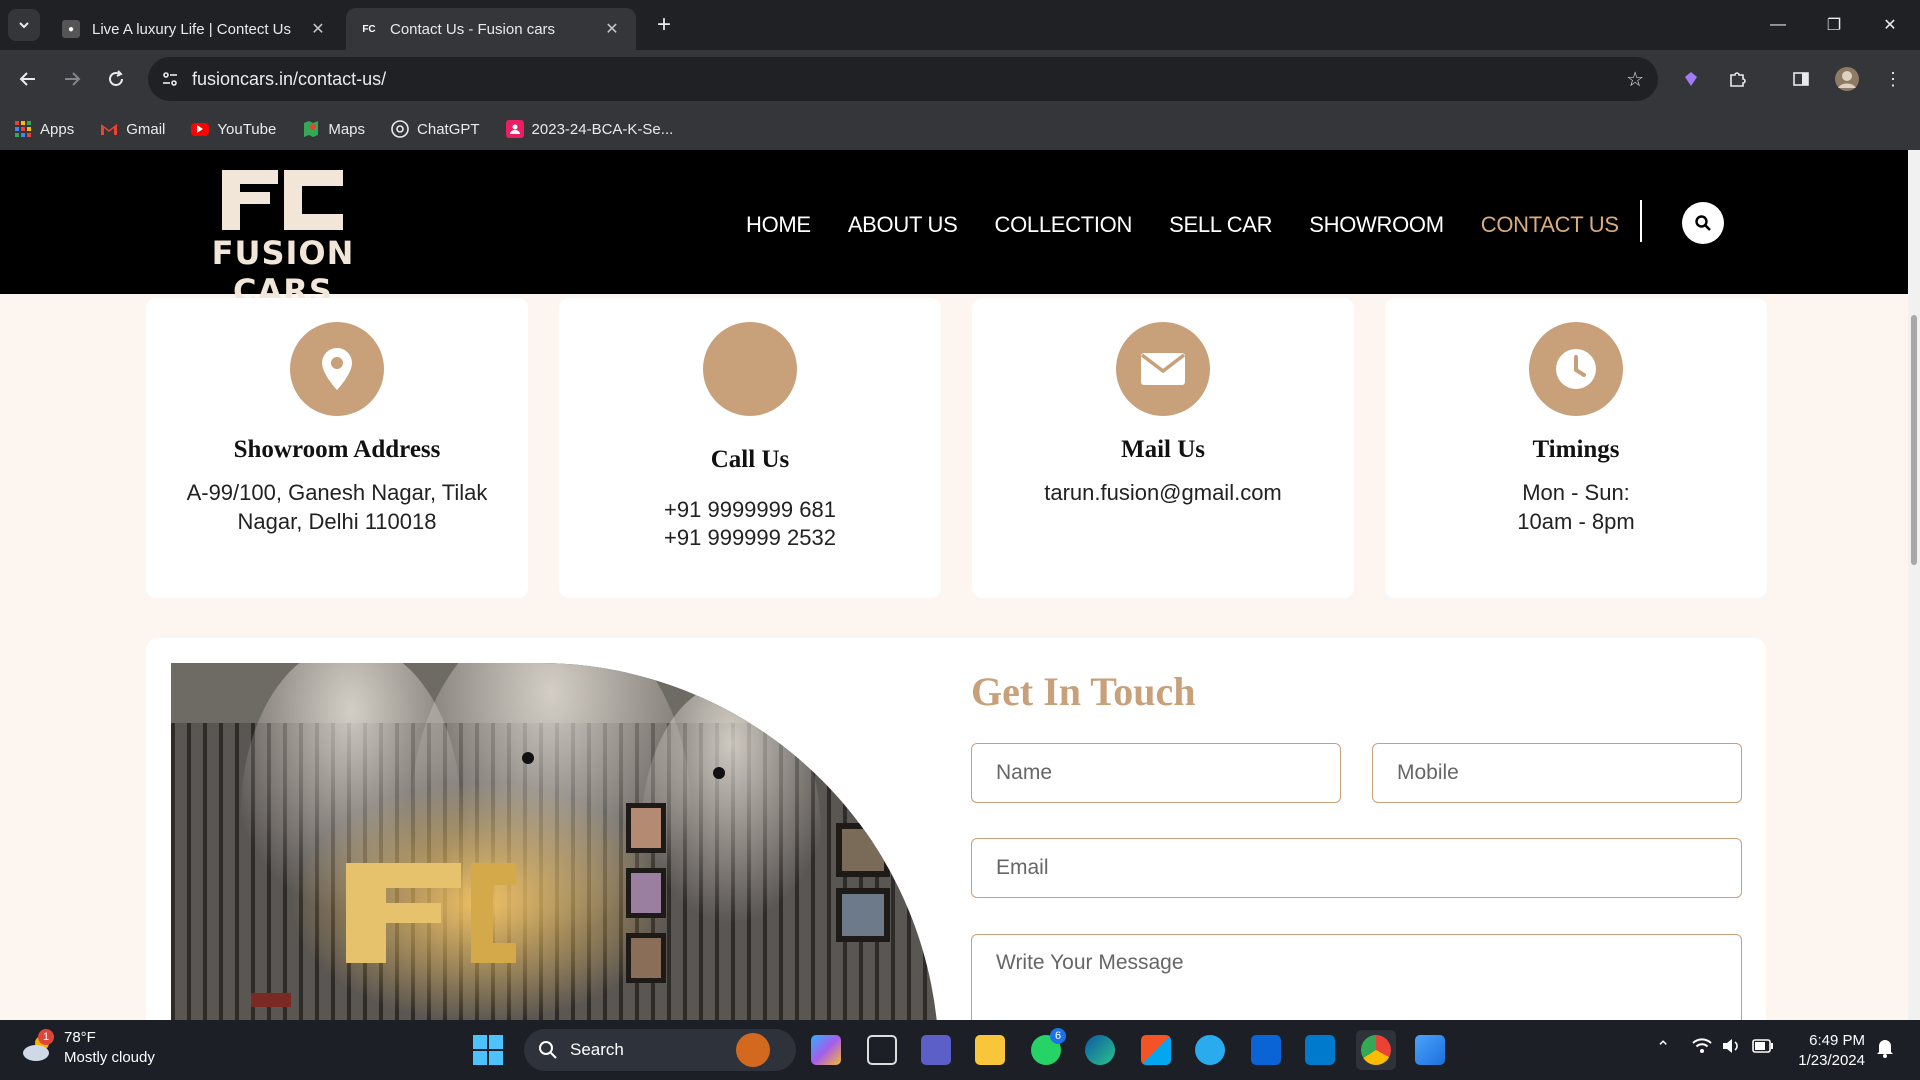 Image resolution: width=1920 pixels, height=1080 pixels. Describe the element at coordinates (750, 537) in the screenshot. I see `card-line: +91 999999 2532` at that location.